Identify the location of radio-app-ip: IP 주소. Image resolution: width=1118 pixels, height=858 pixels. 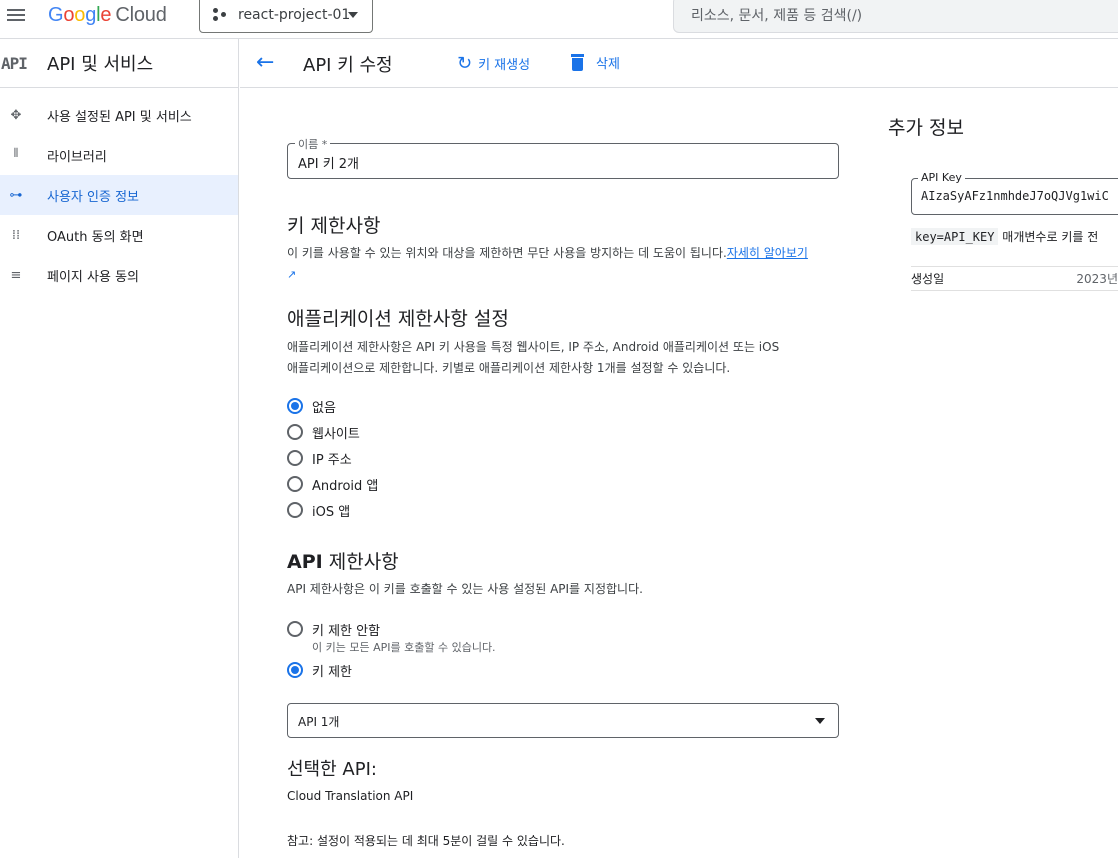
(319, 458).